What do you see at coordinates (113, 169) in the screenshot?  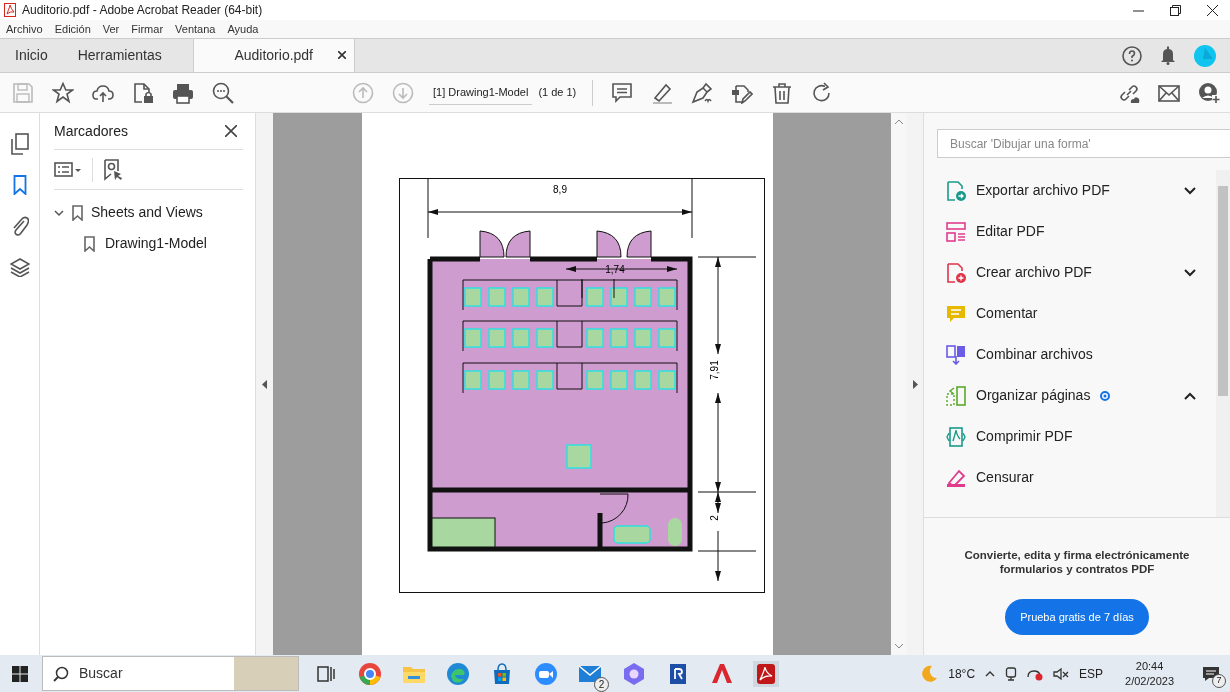 I see `bookmark-search-icon` at bounding box center [113, 169].